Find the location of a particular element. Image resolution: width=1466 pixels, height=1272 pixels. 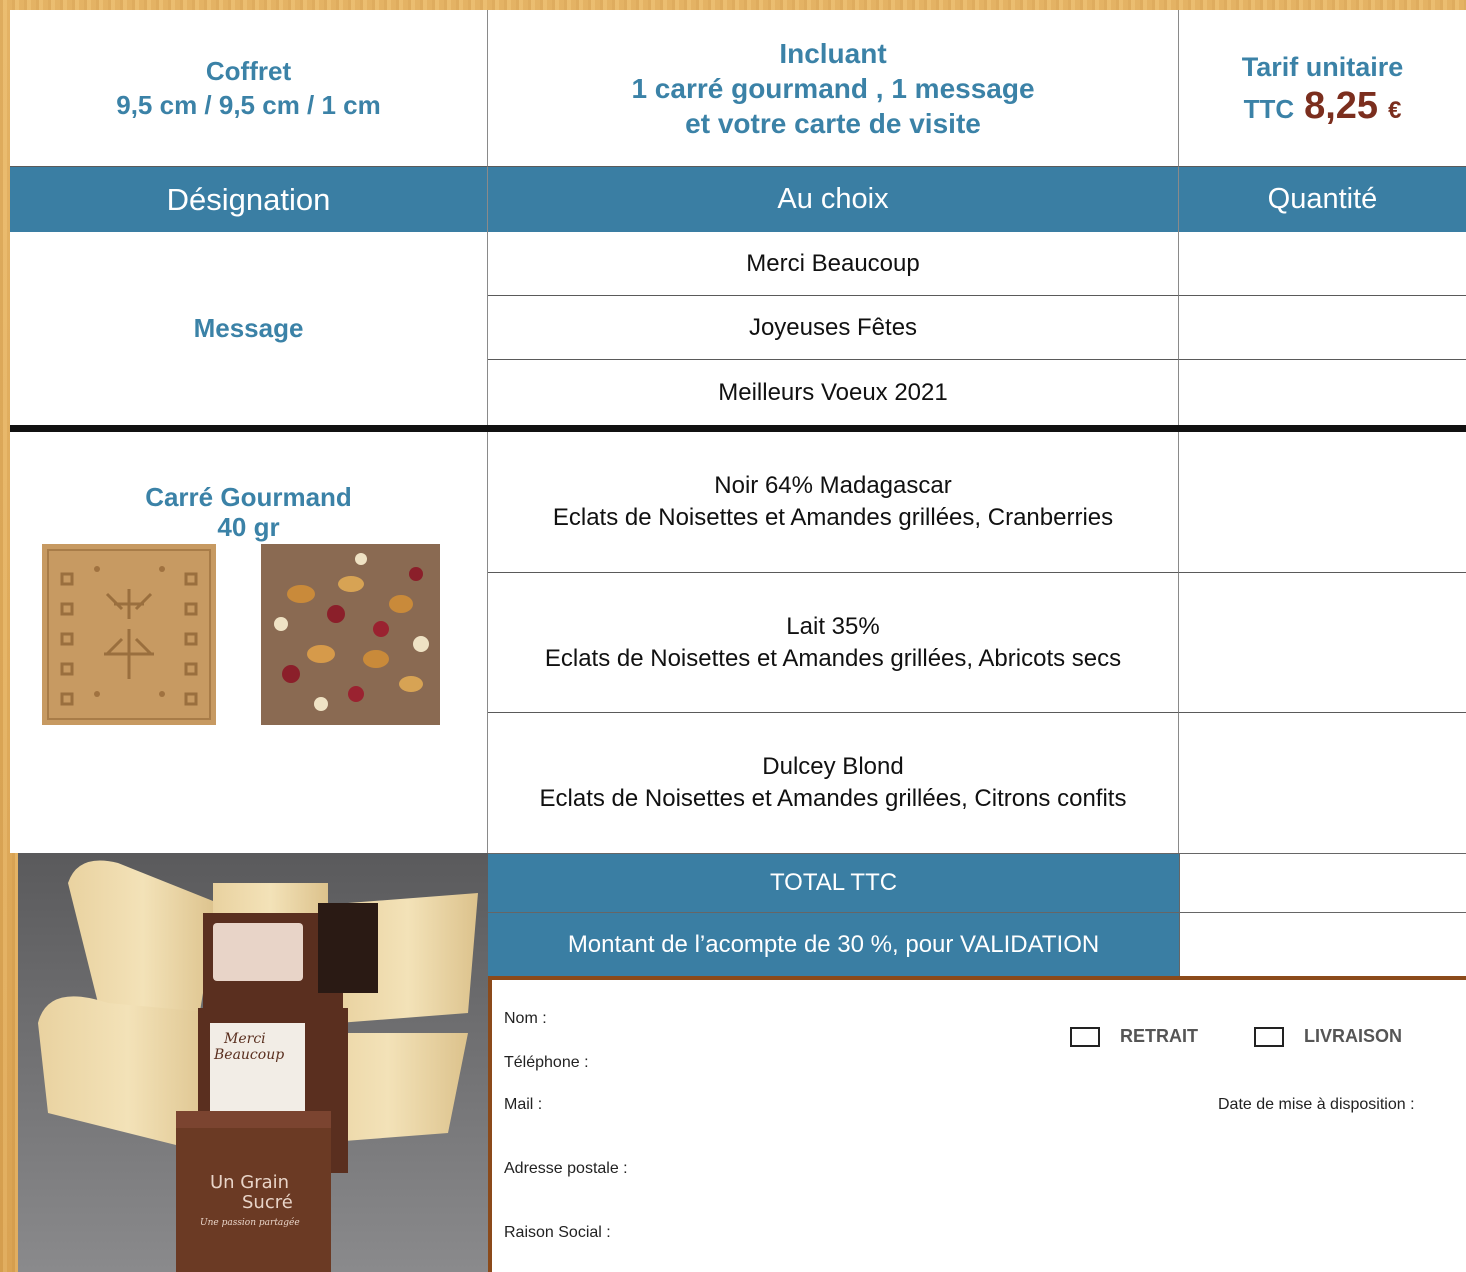

column-header-choix: Au choix is located at coordinates (833, 199).